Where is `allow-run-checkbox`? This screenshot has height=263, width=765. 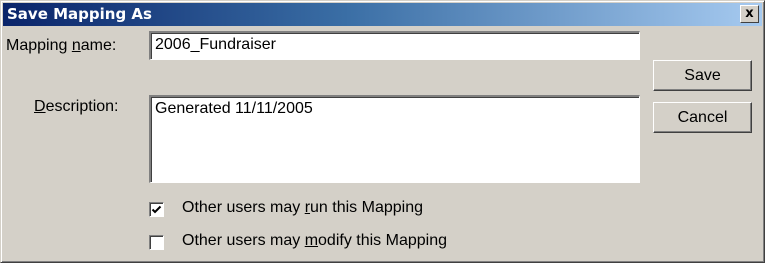
allow-run-checkbox is located at coordinates (156, 209).